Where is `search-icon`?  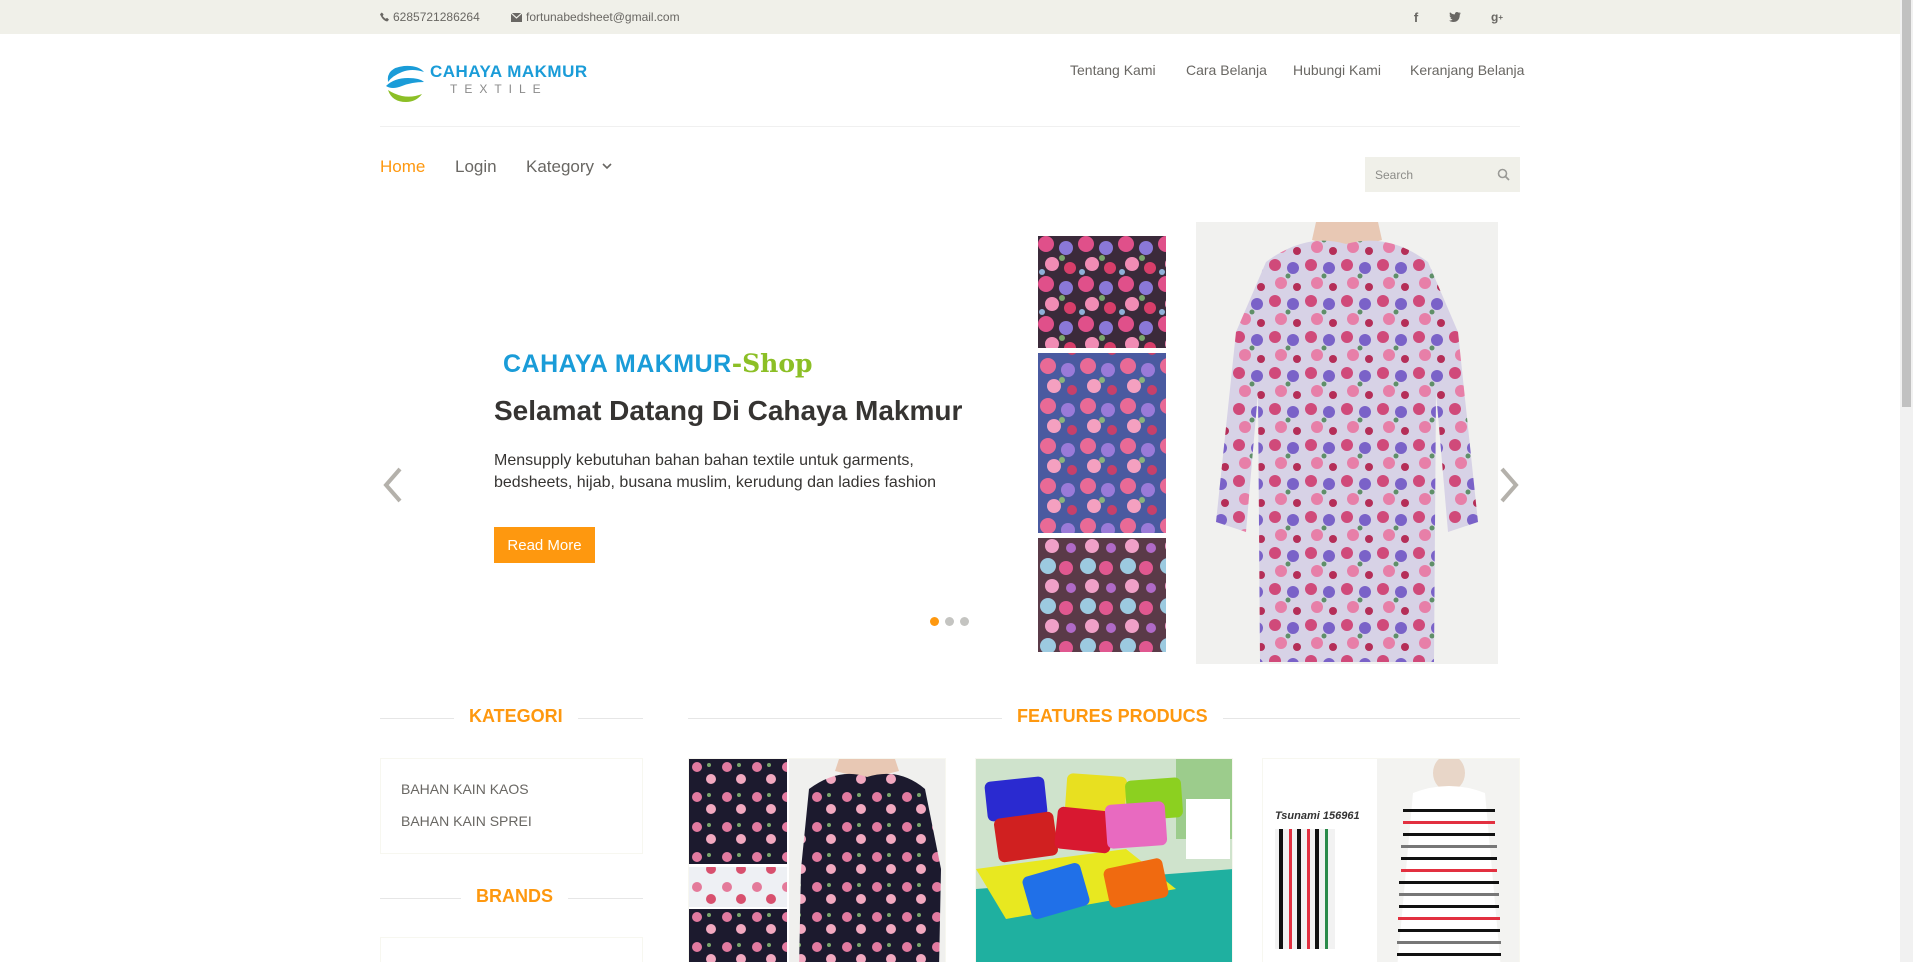 search-icon is located at coordinates (1503, 174).